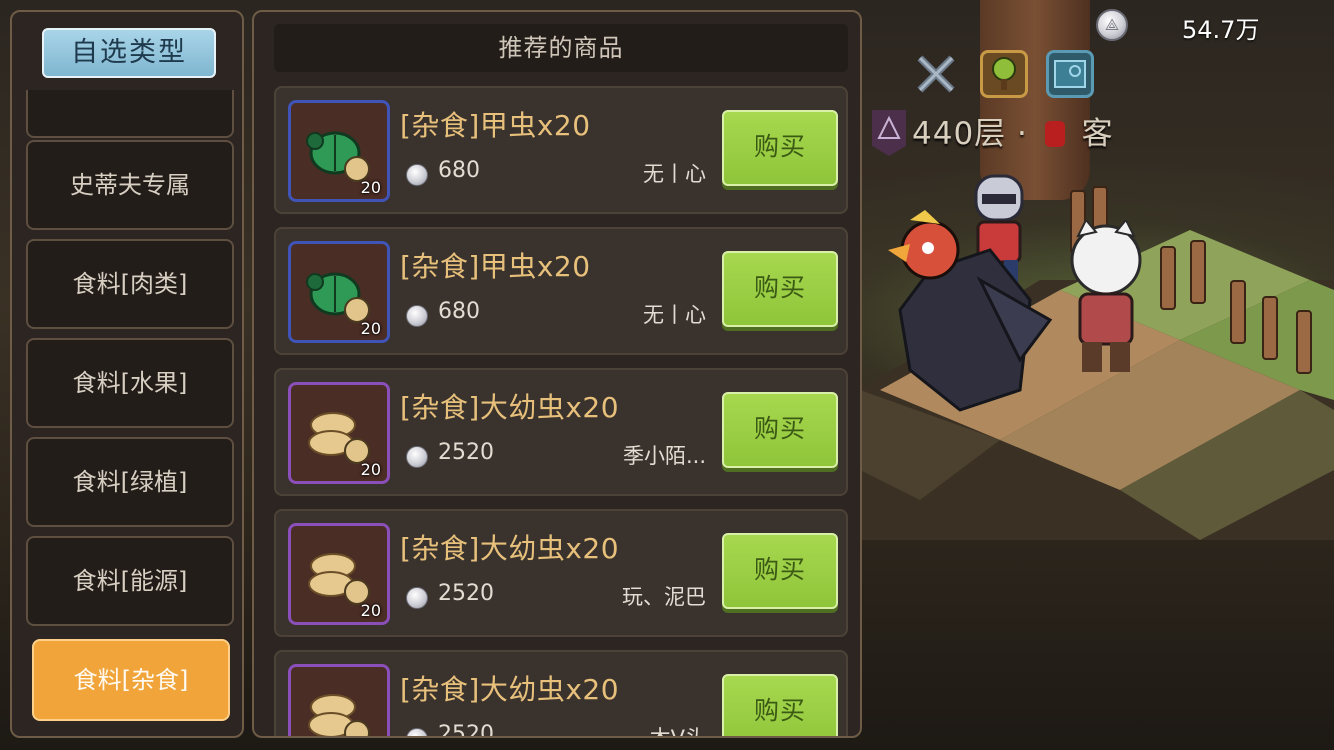  I want to click on category-item-greens: 食料[绿植], so click(130, 482).